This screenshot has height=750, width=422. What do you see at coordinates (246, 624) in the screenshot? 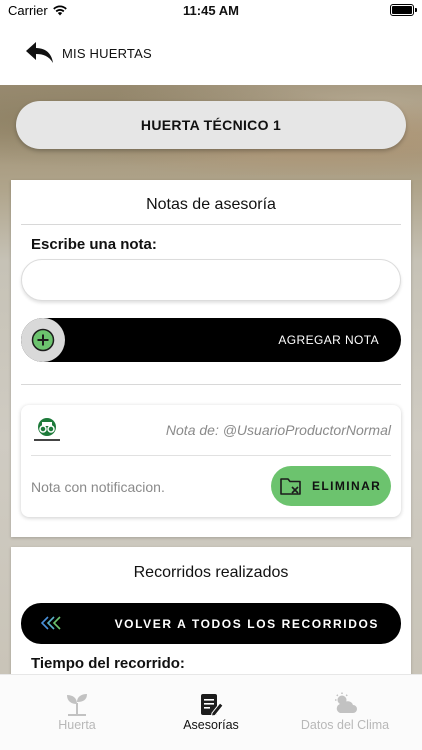
I see `back-to-routes-label: VOLVER A TODOS LOS RECORRIDOS` at bounding box center [246, 624].